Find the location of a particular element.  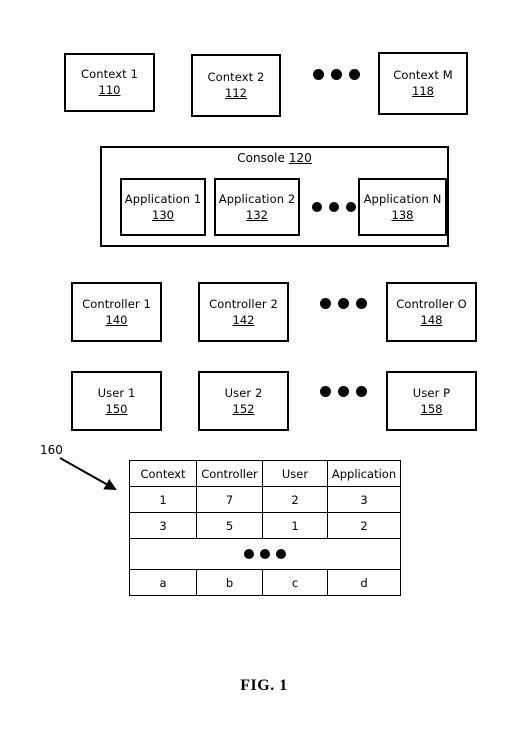

figure-caption: FIG. 1 is located at coordinates (264, 685).